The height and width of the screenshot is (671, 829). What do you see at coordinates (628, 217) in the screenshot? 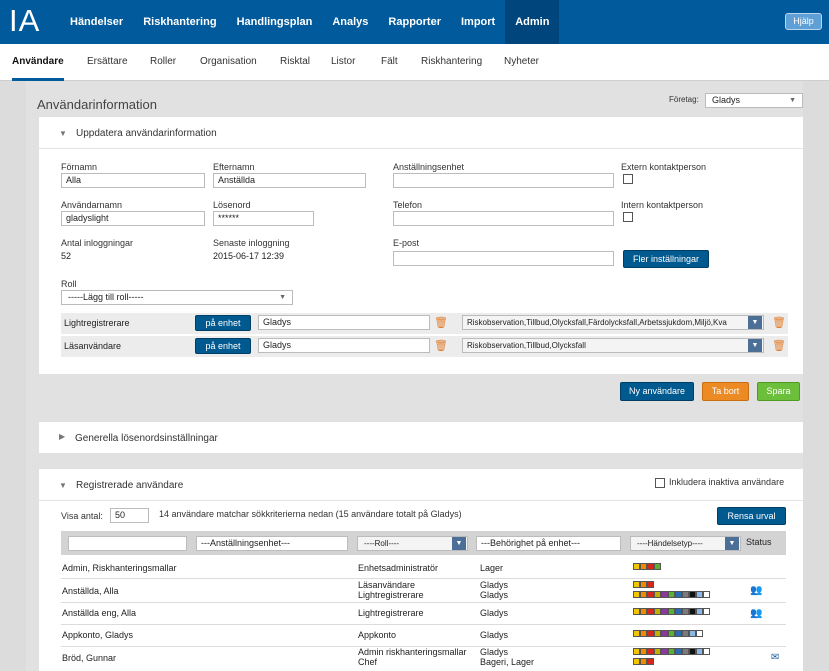
I see `internal-contact-checkbox` at bounding box center [628, 217].